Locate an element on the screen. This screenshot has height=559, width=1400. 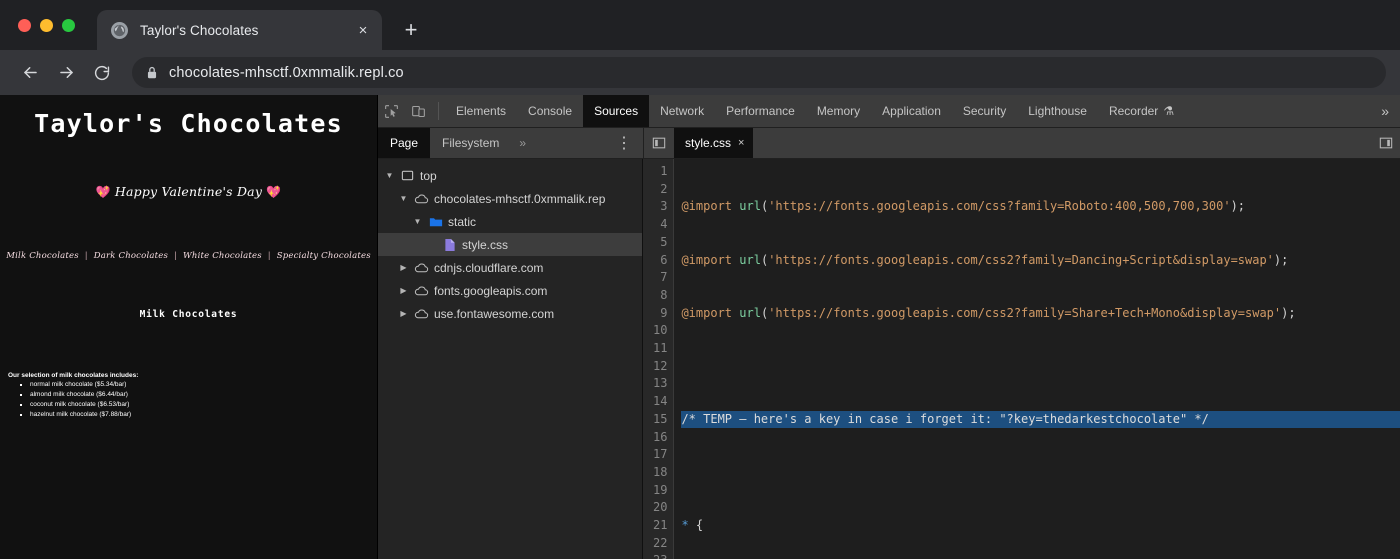
window-controls is located at coordinates (37, 34).